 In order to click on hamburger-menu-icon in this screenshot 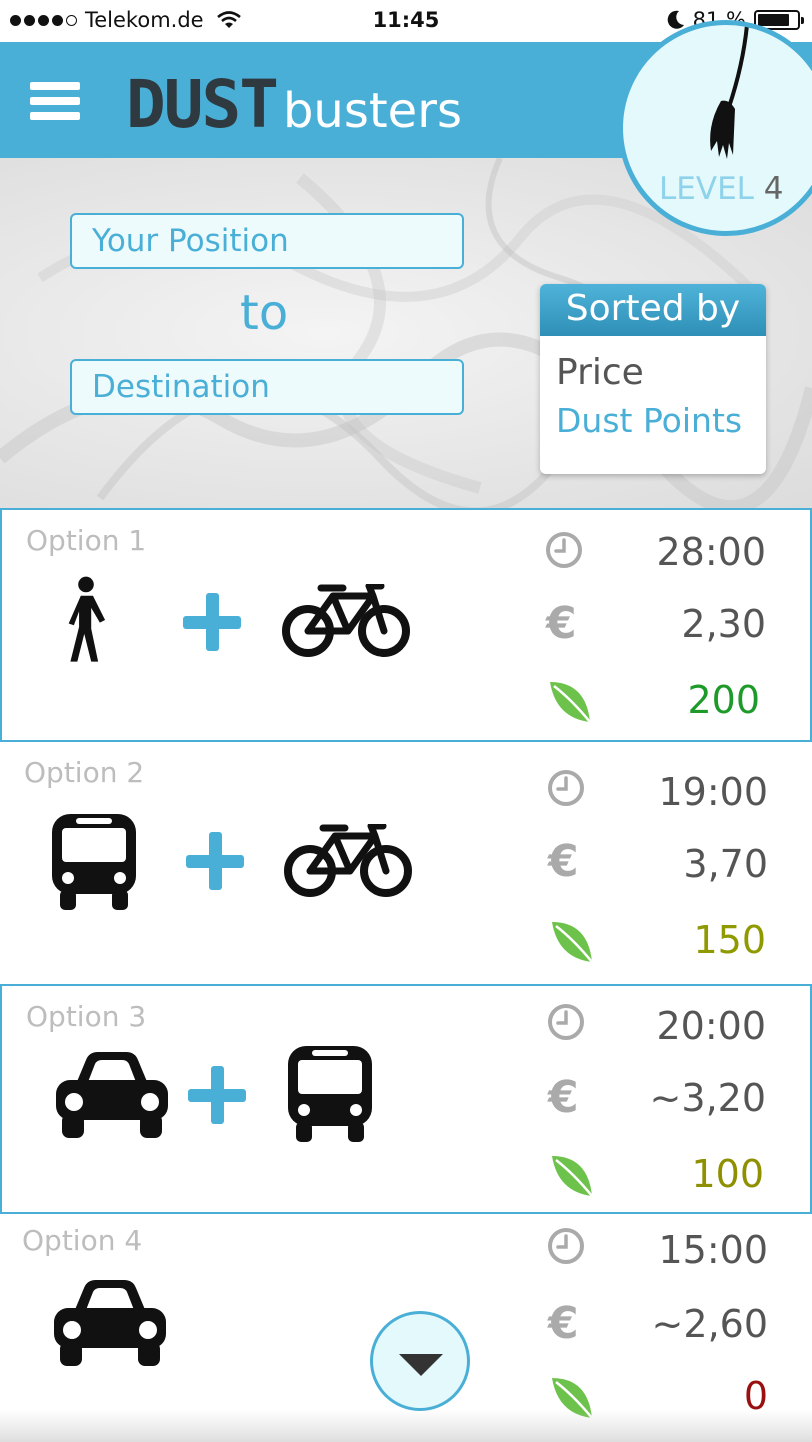, I will do `click(55, 101)`.